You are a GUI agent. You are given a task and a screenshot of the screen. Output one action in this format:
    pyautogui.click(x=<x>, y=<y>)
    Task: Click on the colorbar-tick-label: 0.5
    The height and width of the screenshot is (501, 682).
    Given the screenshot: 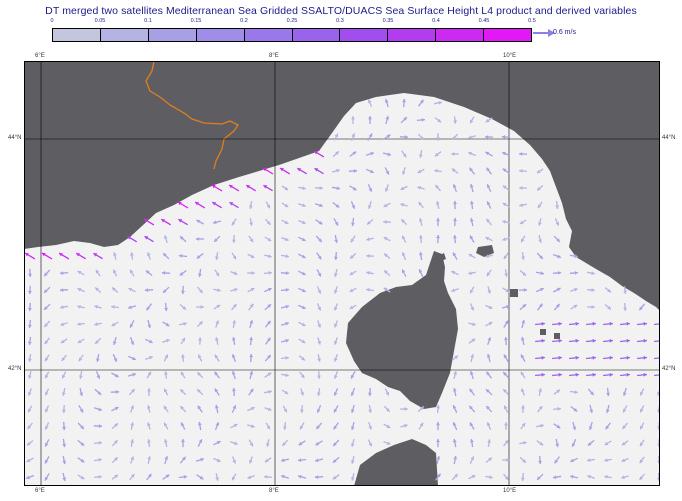 What is the action you would take?
    pyautogui.click(x=532, y=21)
    